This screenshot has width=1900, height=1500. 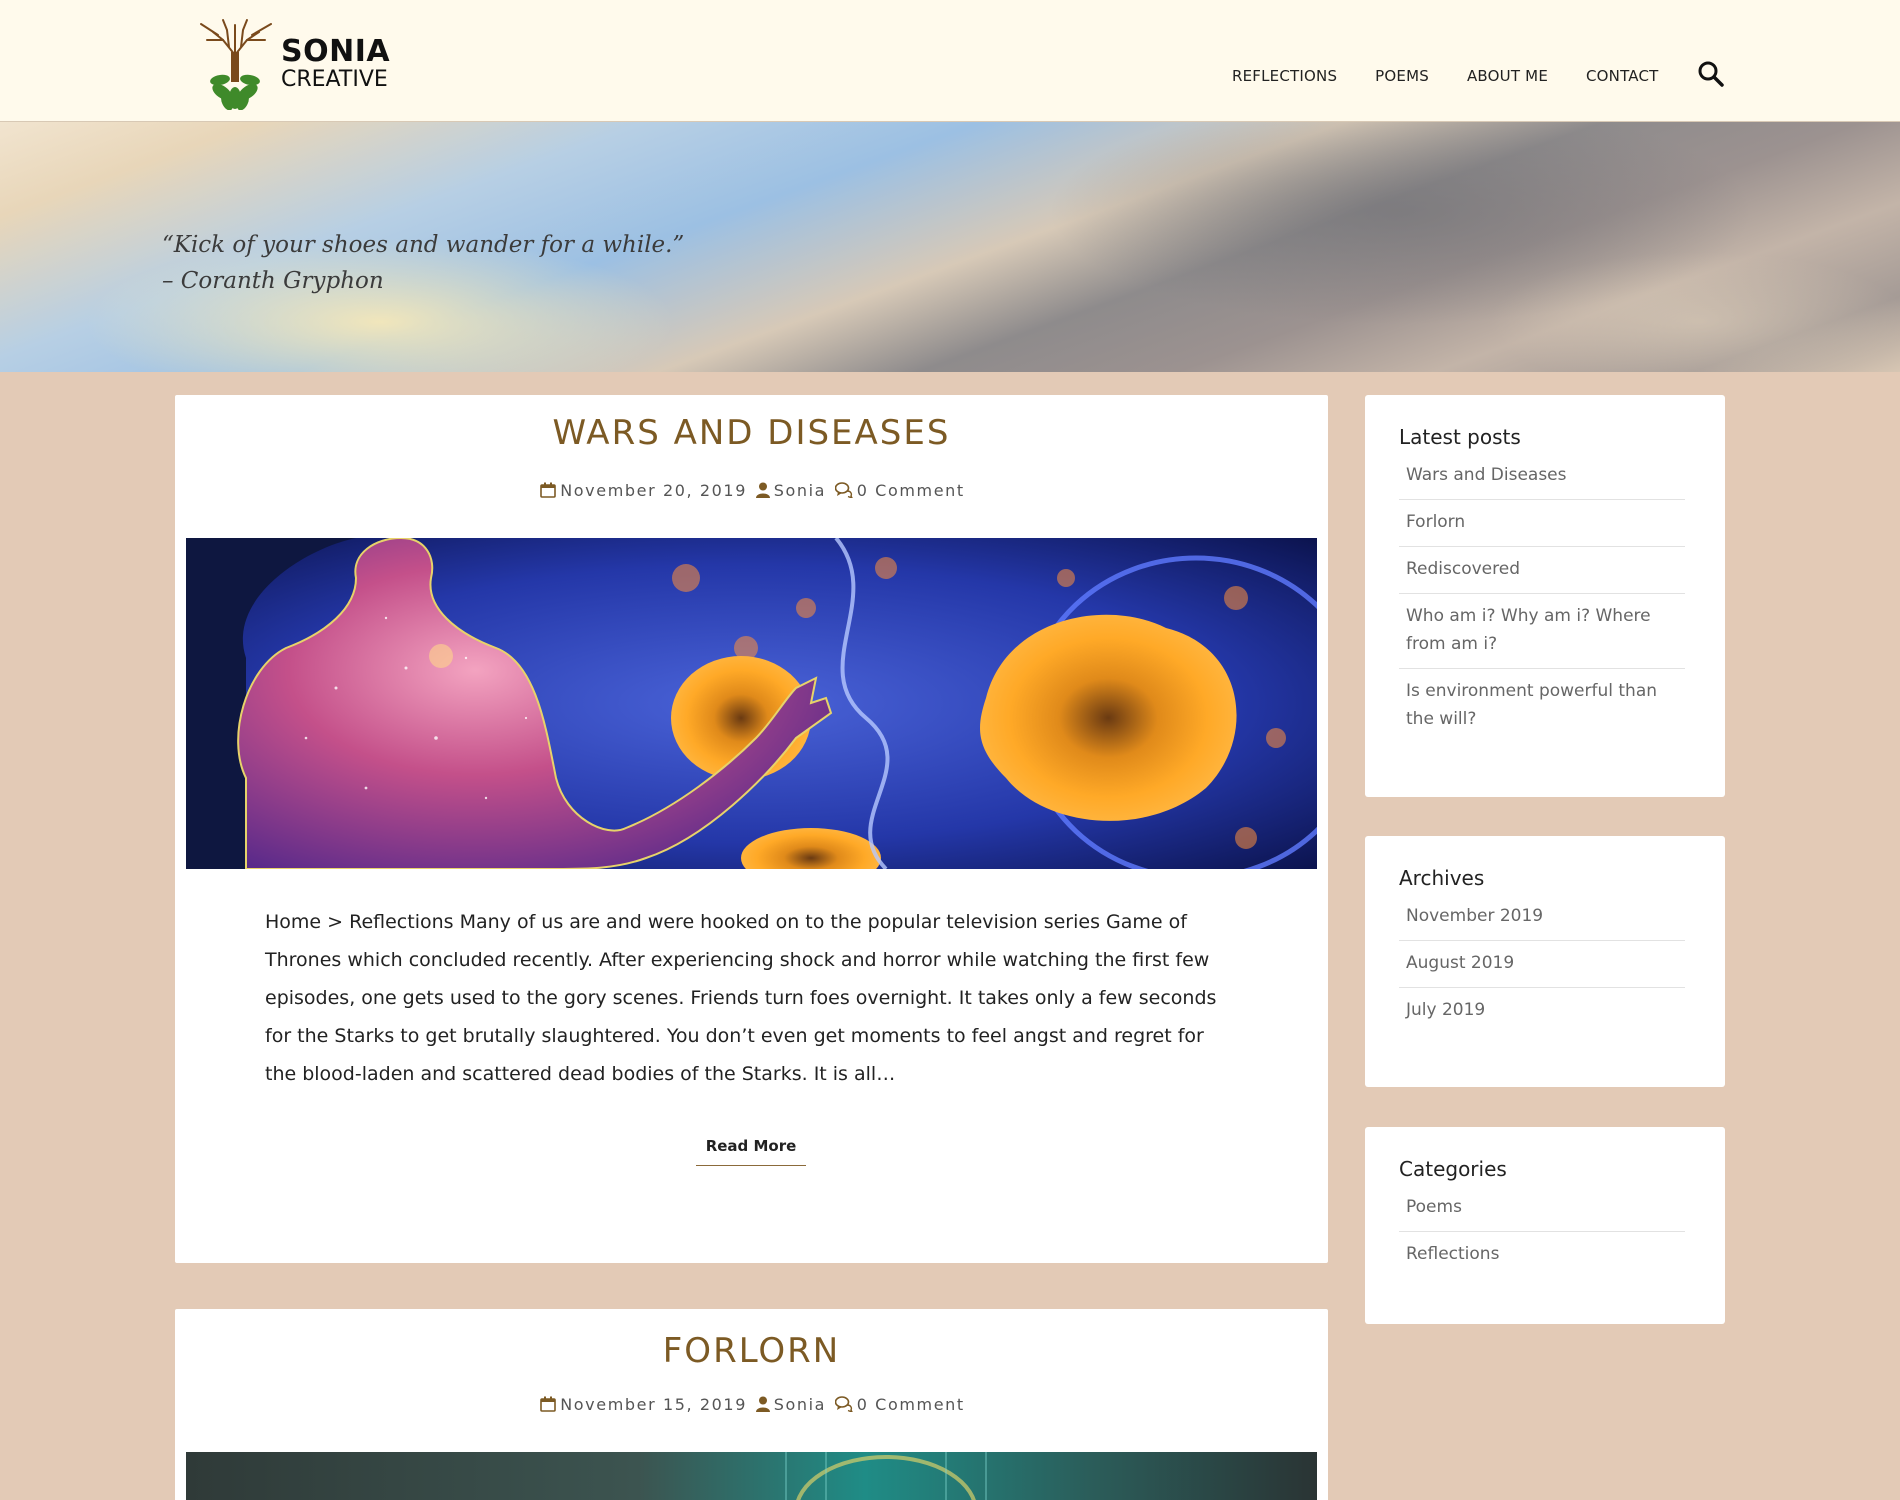 I want to click on logo-title: SONIA, so click(x=336, y=51).